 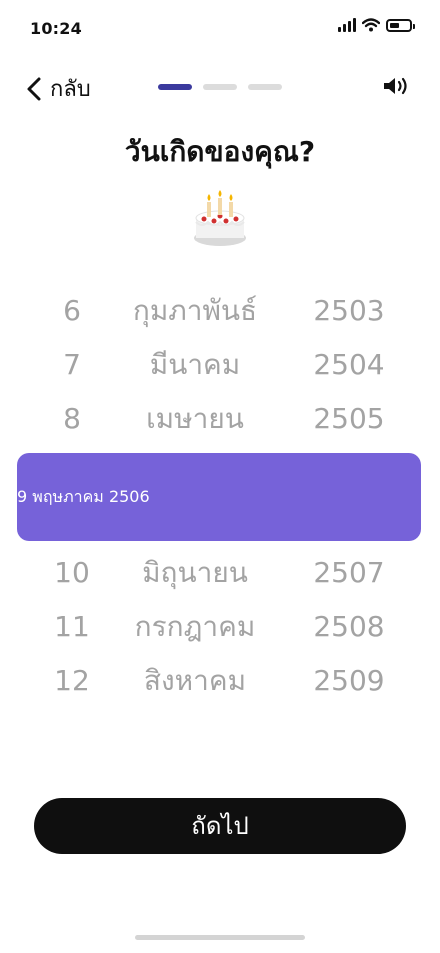 I want to click on picker-row: 12 สิงหาคม 2509, so click(x=220, y=681).